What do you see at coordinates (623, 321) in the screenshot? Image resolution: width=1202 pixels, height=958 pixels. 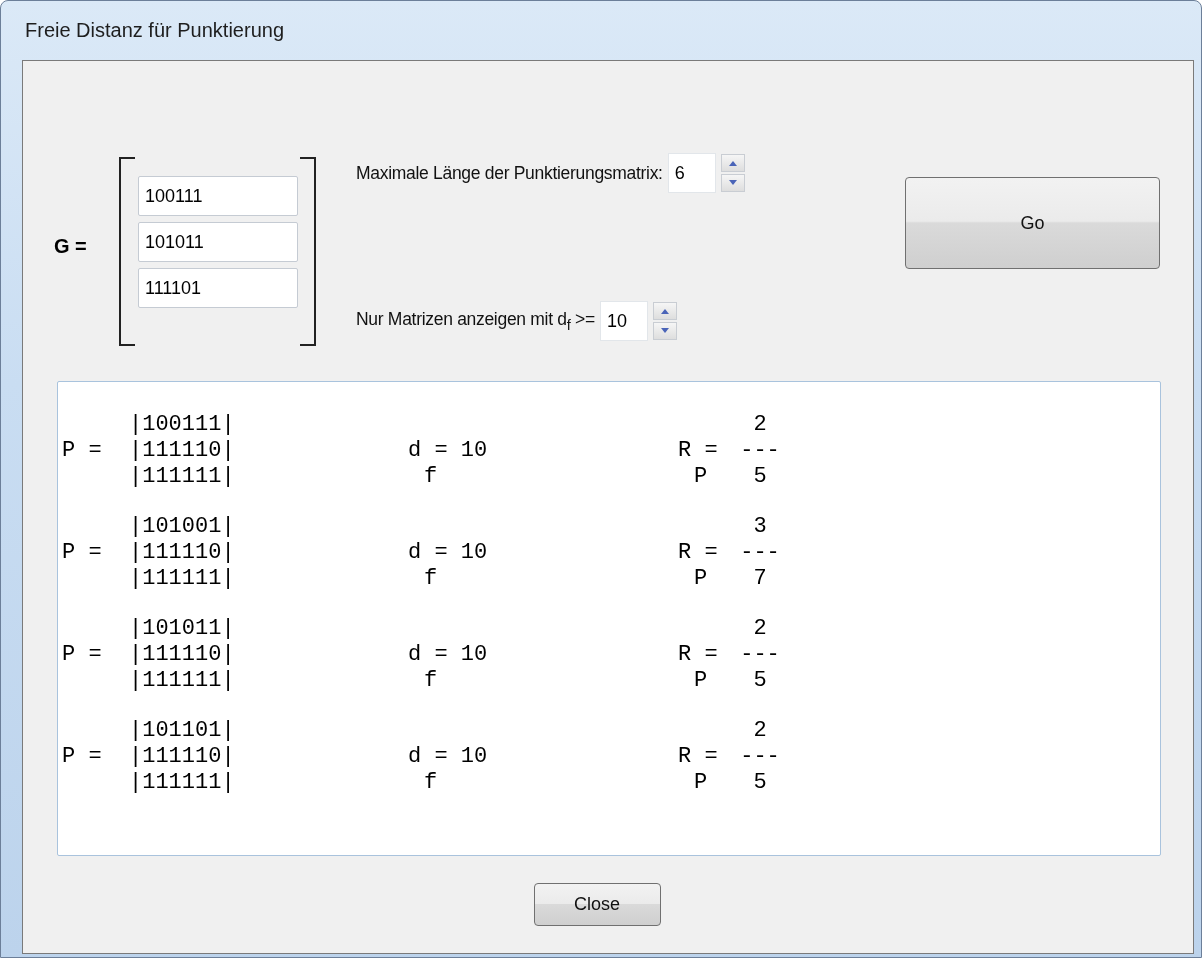 I see `number-field: 10` at bounding box center [623, 321].